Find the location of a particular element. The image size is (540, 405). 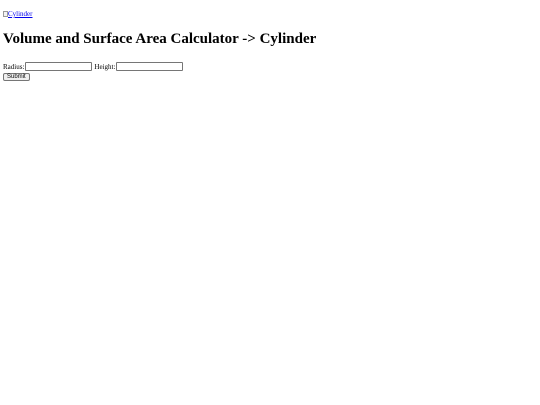

cylinder-image-link: Cylinder is located at coordinates (18, 14).